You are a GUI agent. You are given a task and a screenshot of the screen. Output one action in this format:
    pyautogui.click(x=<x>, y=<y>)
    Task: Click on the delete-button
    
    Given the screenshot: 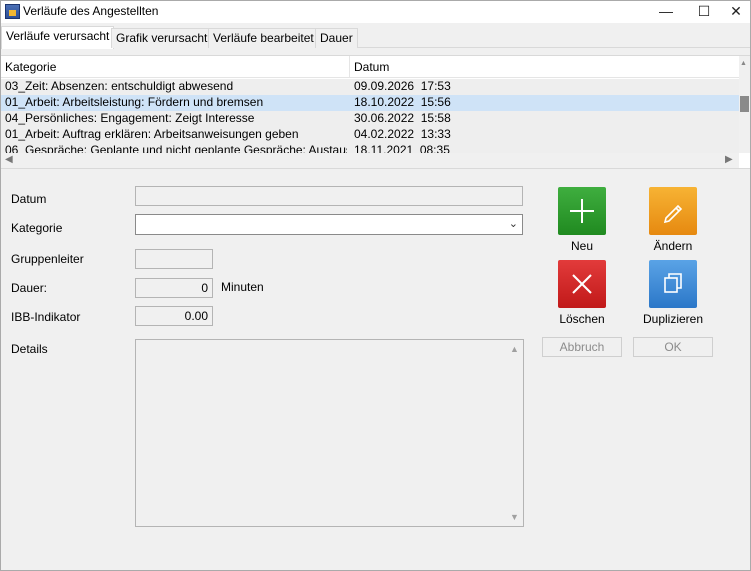 What is the action you would take?
    pyautogui.click(x=582, y=284)
    